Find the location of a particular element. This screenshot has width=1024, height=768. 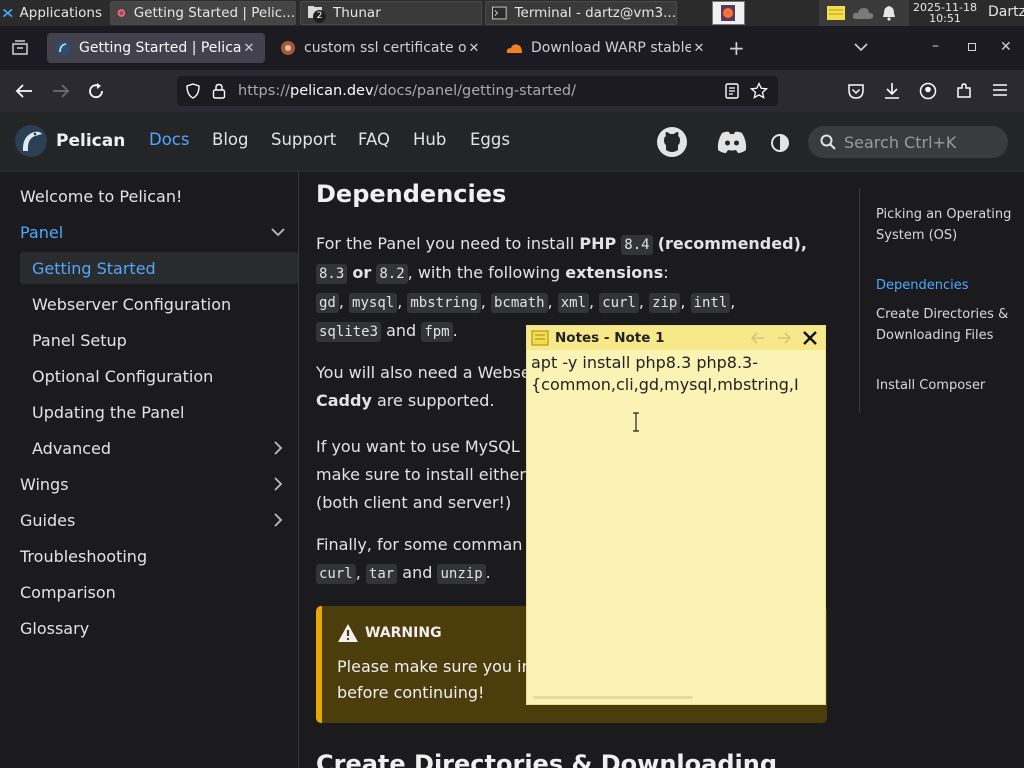

sidebar-item-webserver-configuration: Webserver Configuration is located at coordinates (159, 304).